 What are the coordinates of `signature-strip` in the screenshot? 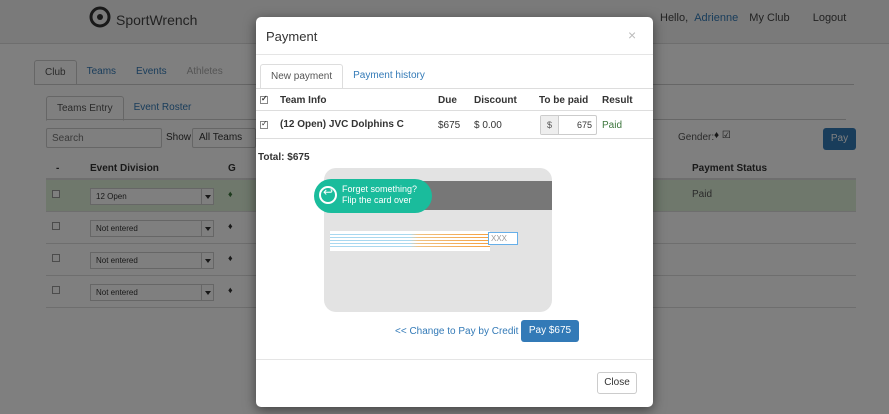 It's located at (410, 241).